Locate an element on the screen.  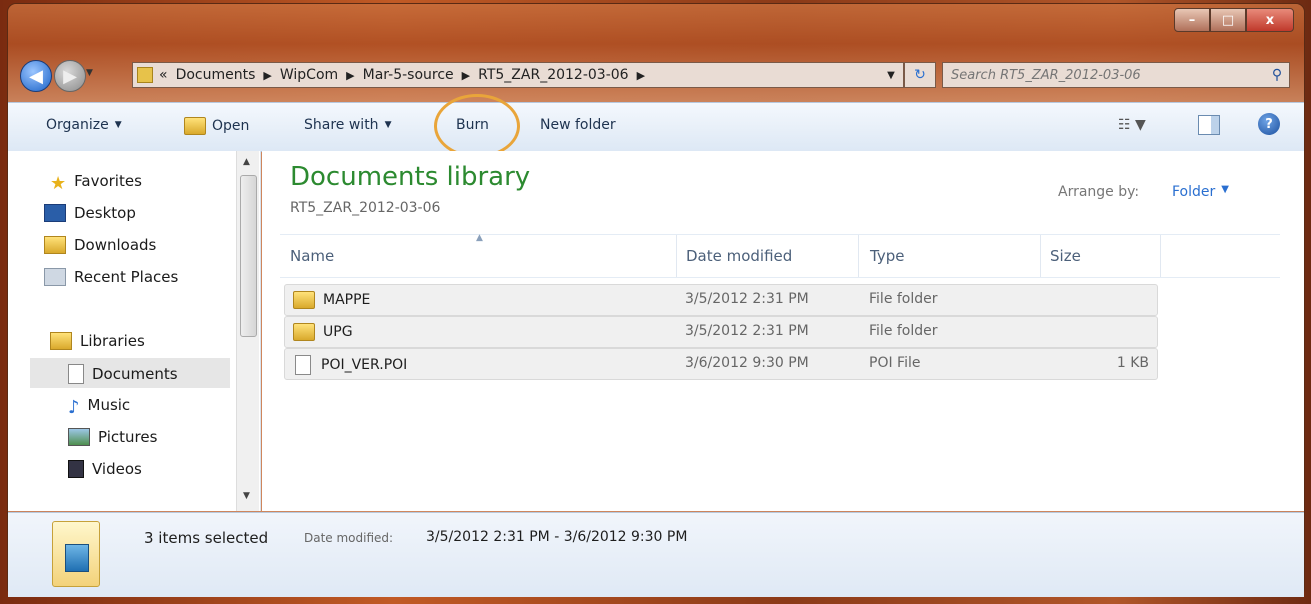
search-box: ⚲ is located at coordinates (1116, 75).